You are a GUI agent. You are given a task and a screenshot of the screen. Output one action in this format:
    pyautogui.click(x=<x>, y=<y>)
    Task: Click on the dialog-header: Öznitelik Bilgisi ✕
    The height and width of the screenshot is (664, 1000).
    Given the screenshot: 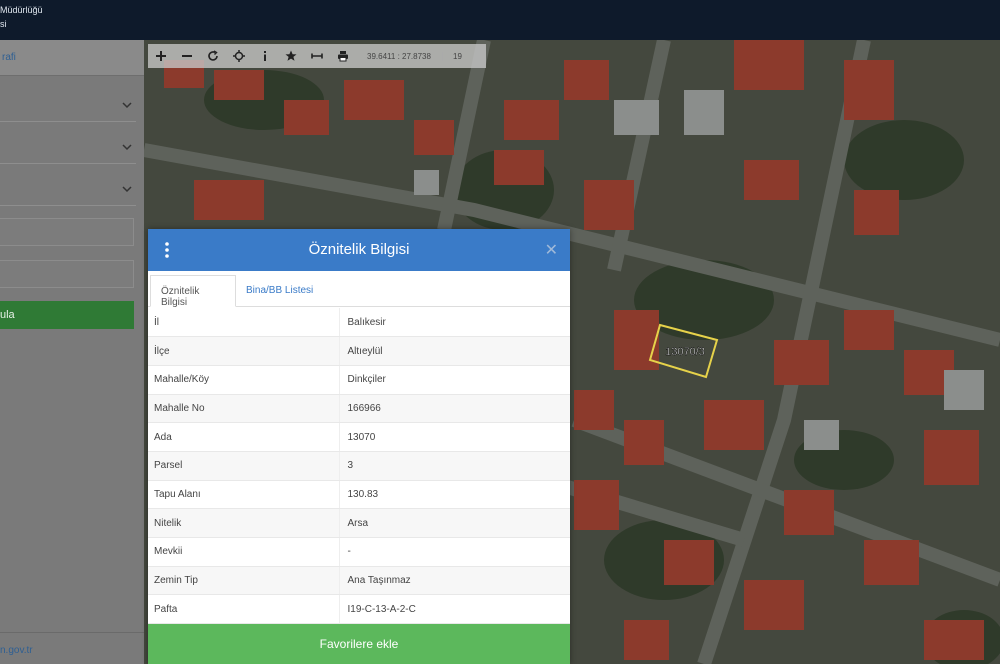 What is the action you would take?
    pyautogui.click(x=359, y=250)
    